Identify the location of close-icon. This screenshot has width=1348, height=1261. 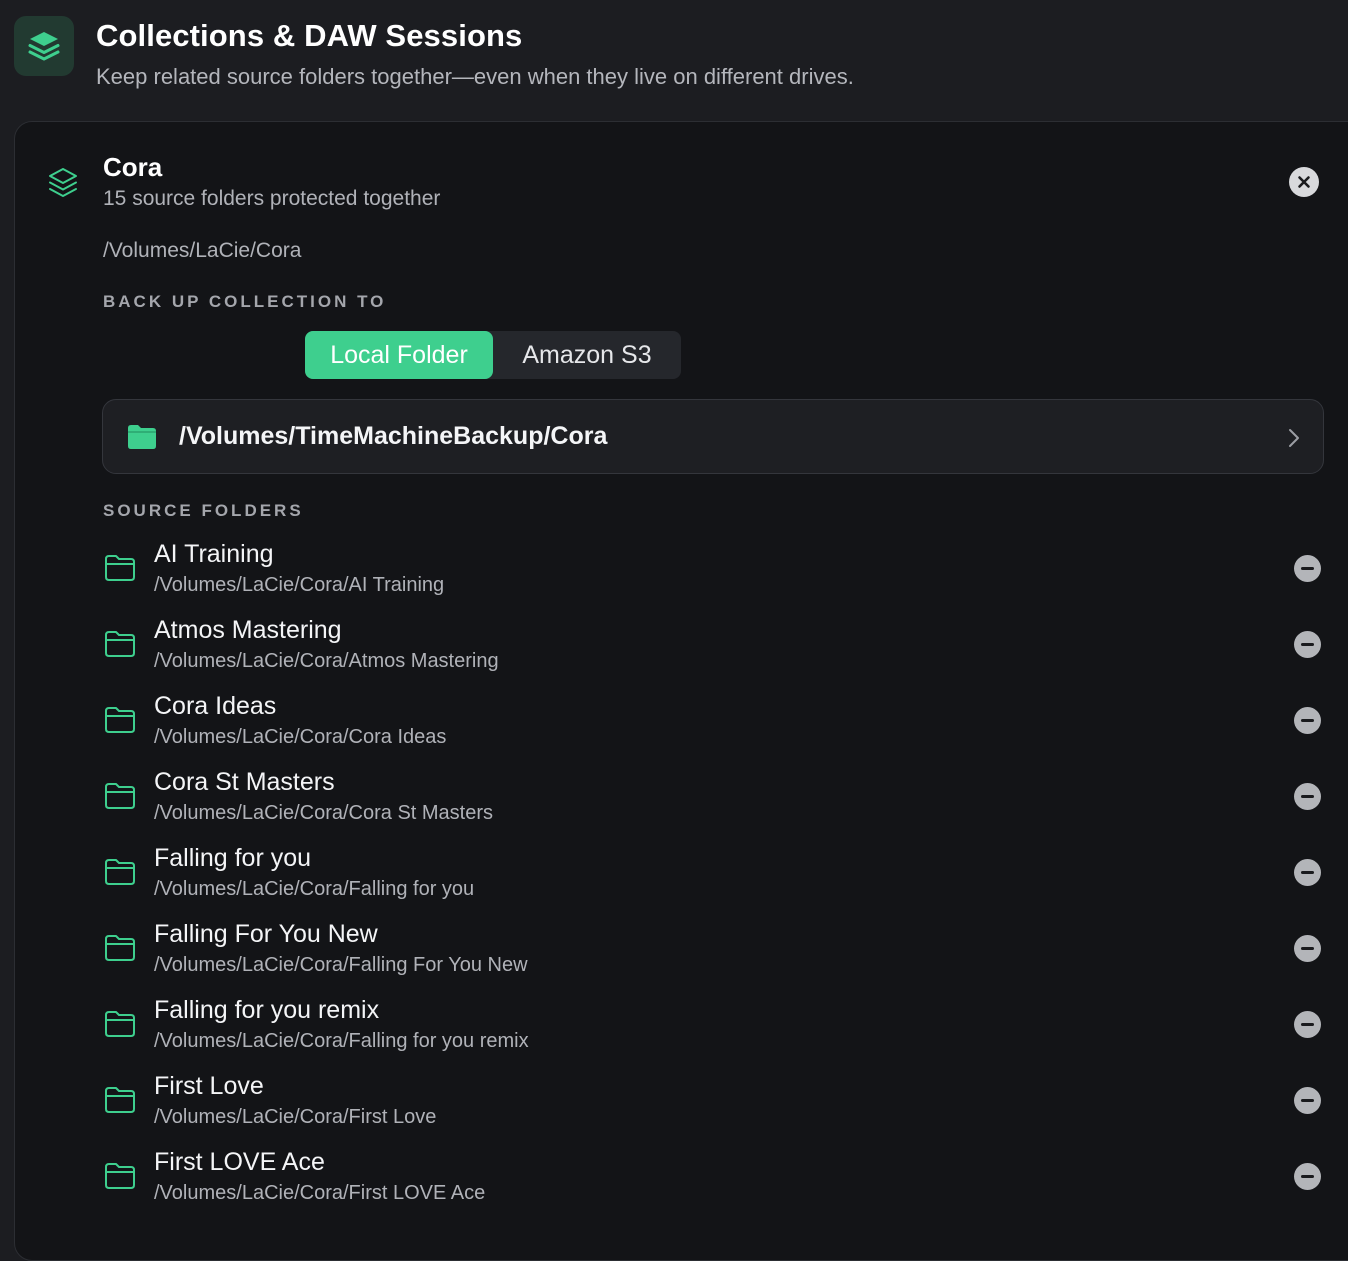
(1304, 182).